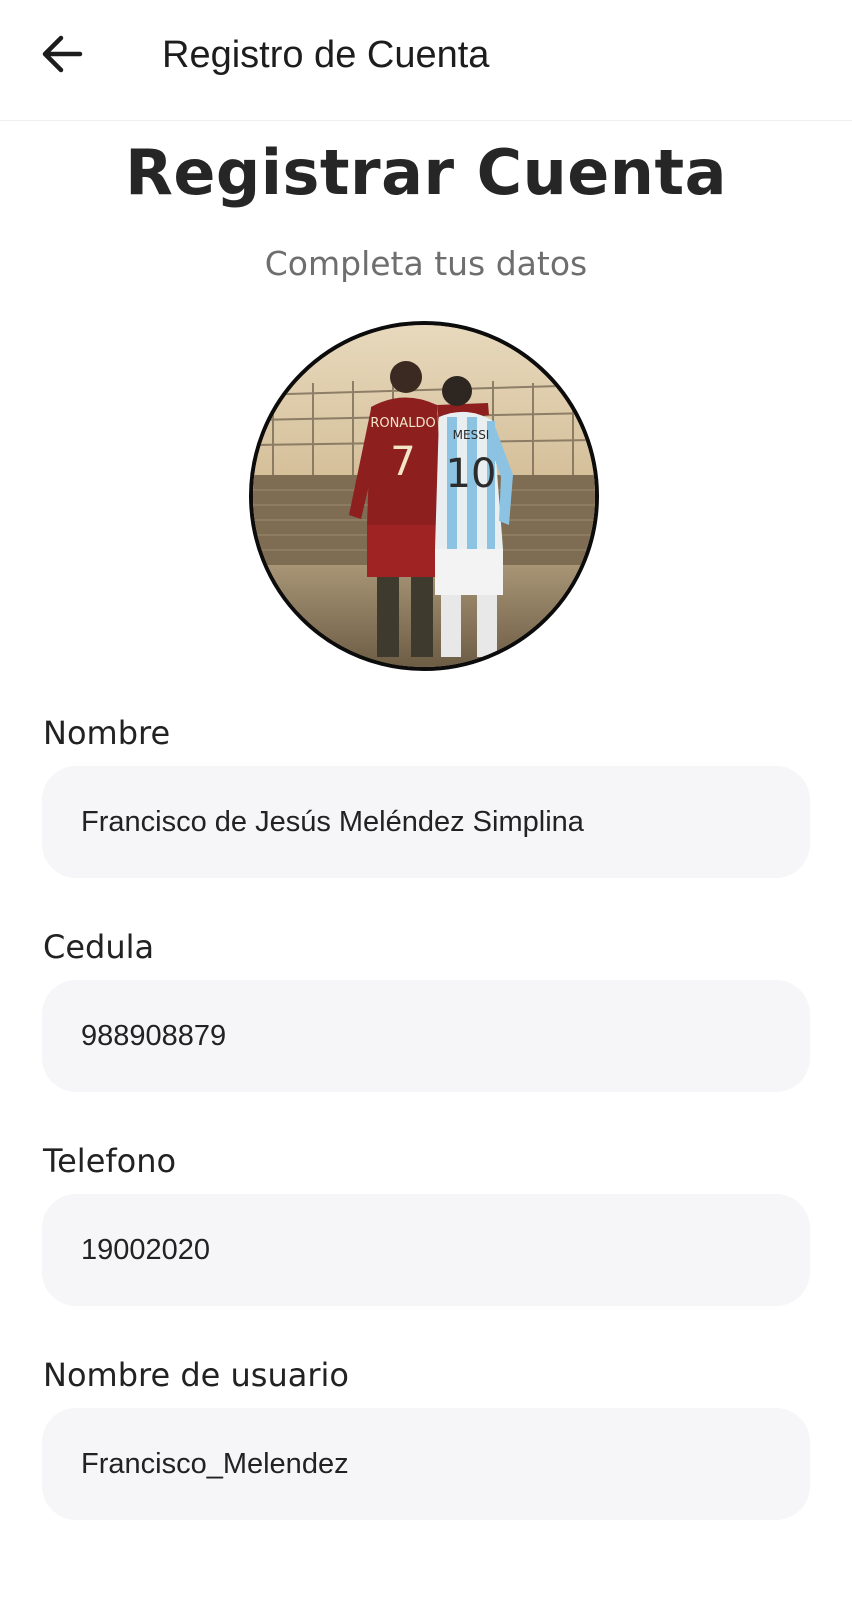 This screenshot has height=1600, width=852. What do you see at coordinates (426, 172) in the screenshot?
I see `page-title: Registrar Cuenta` at bounding box center [426, 172].